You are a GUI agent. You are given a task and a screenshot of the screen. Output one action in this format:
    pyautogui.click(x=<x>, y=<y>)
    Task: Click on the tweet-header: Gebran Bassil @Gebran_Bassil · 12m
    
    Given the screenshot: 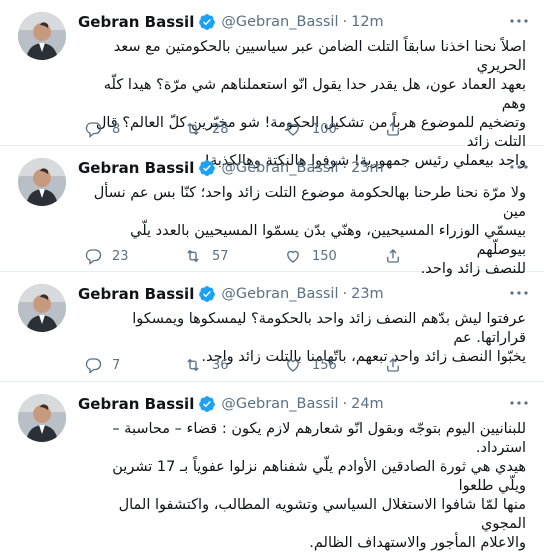 What is the action you would take?
    pyautogui.click(x=293, y=22)
    